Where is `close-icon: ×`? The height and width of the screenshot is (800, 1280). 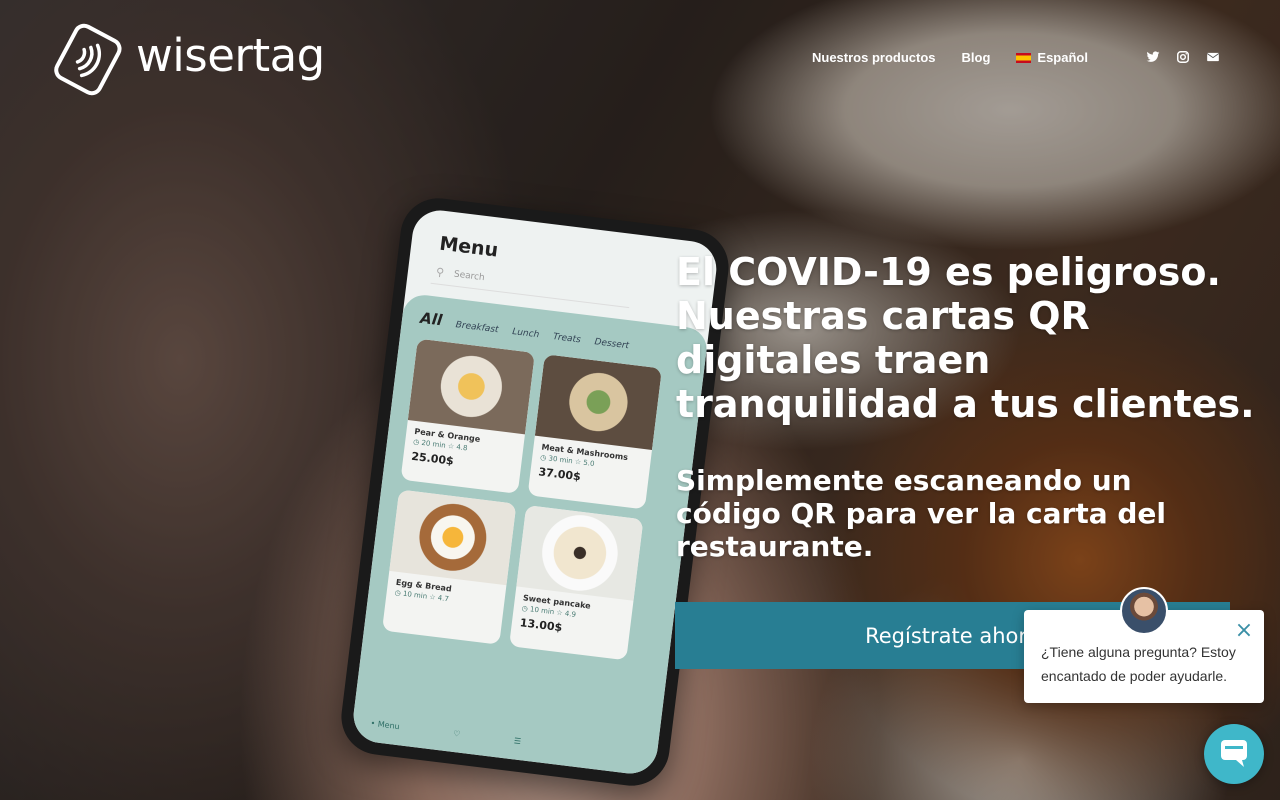 close-icon: × is located at coordinates (1244, 631).